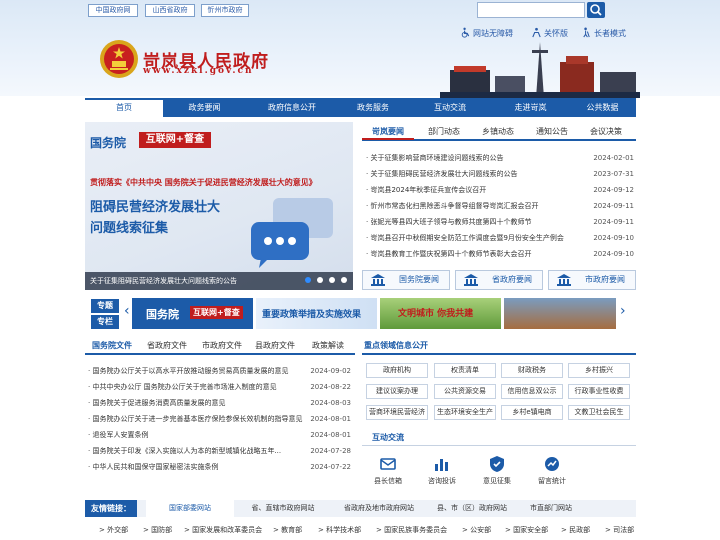  Describe the element at coordinates (500, 190) in the screenshot. I see `news-item: · 岢岚县2024年秋季征兵宣传会议召开 2024-09-12` at that location.